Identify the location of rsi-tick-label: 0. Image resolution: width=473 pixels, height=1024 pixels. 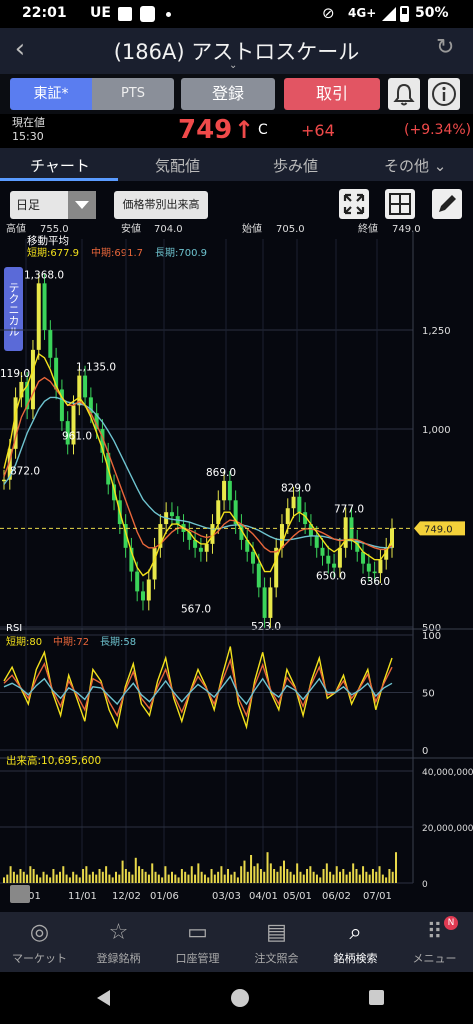
(425, 751).